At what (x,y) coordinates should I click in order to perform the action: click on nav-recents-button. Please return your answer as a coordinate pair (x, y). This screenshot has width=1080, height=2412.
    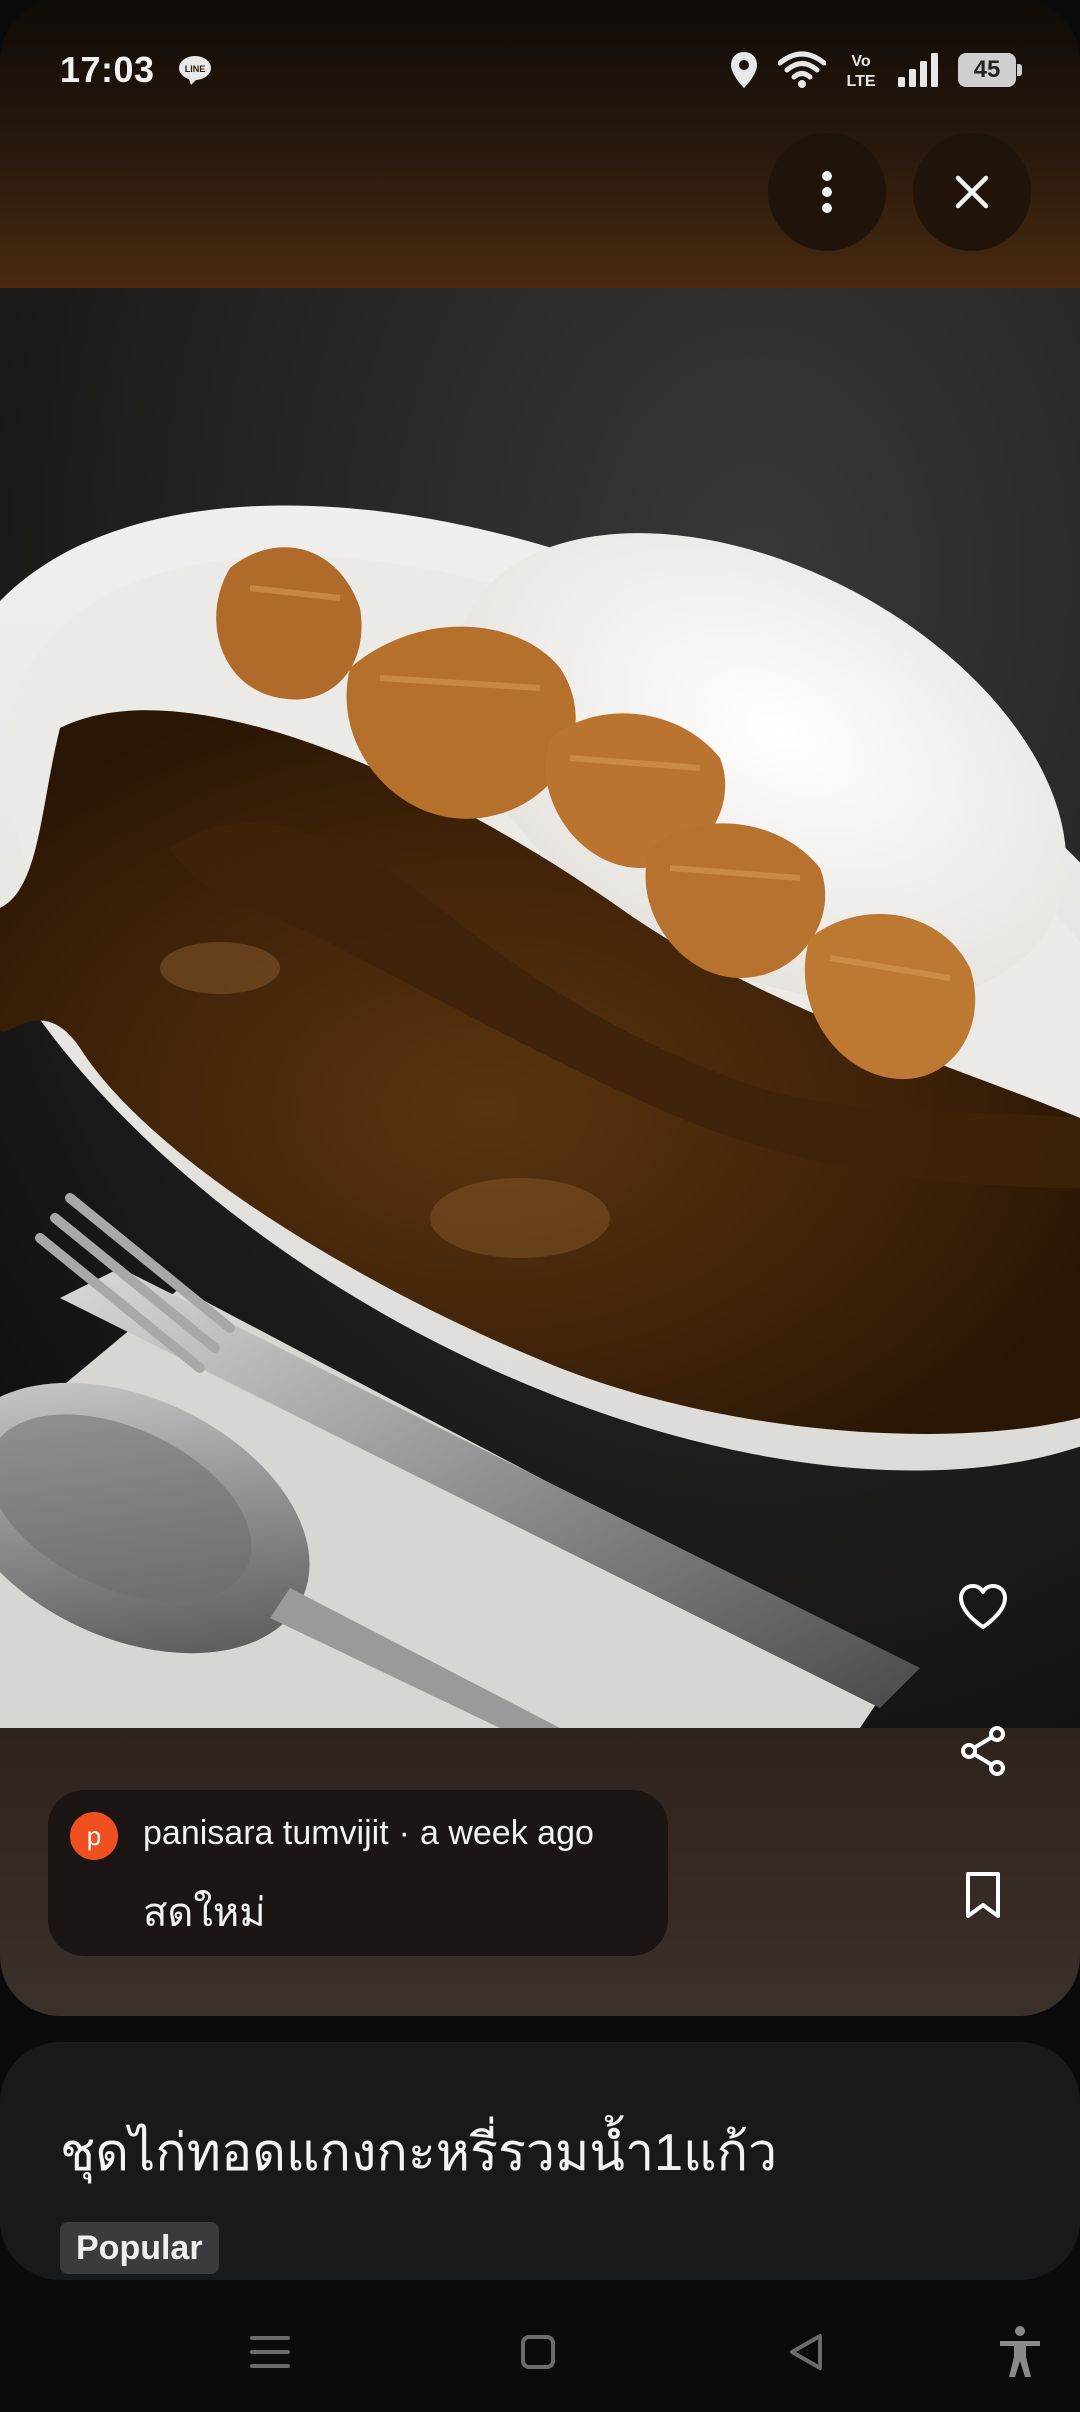
    Looking at the image, I should click on (270, 2352).